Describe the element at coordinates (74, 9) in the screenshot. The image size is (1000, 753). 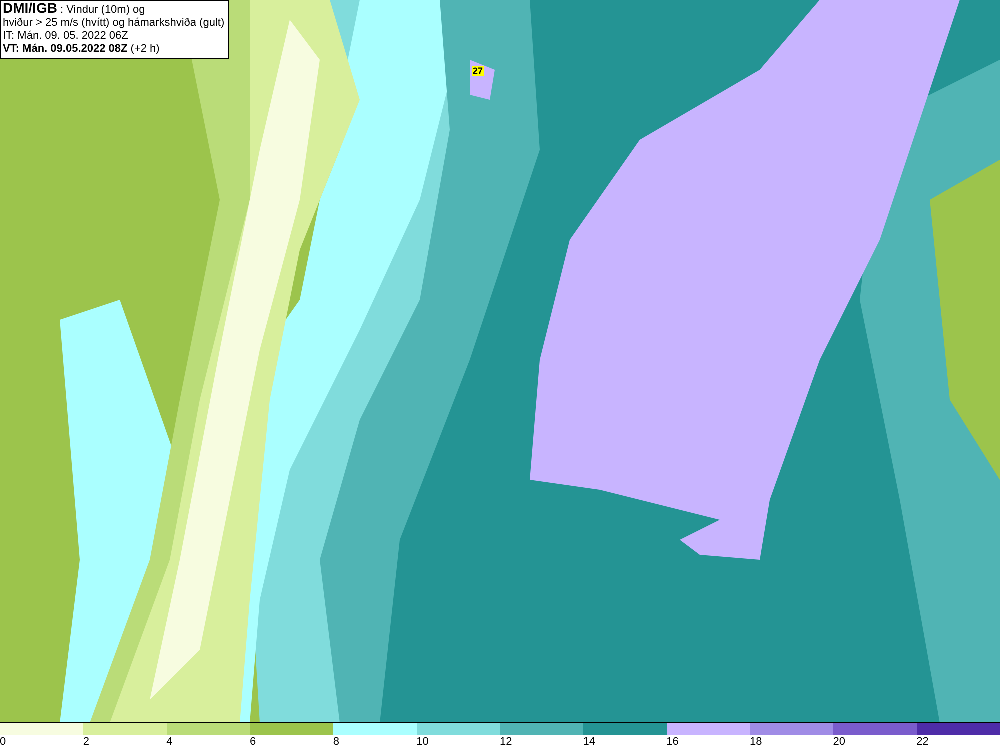
I see `map-title: DMI/IGB : Vindur (10m) og` at that location.